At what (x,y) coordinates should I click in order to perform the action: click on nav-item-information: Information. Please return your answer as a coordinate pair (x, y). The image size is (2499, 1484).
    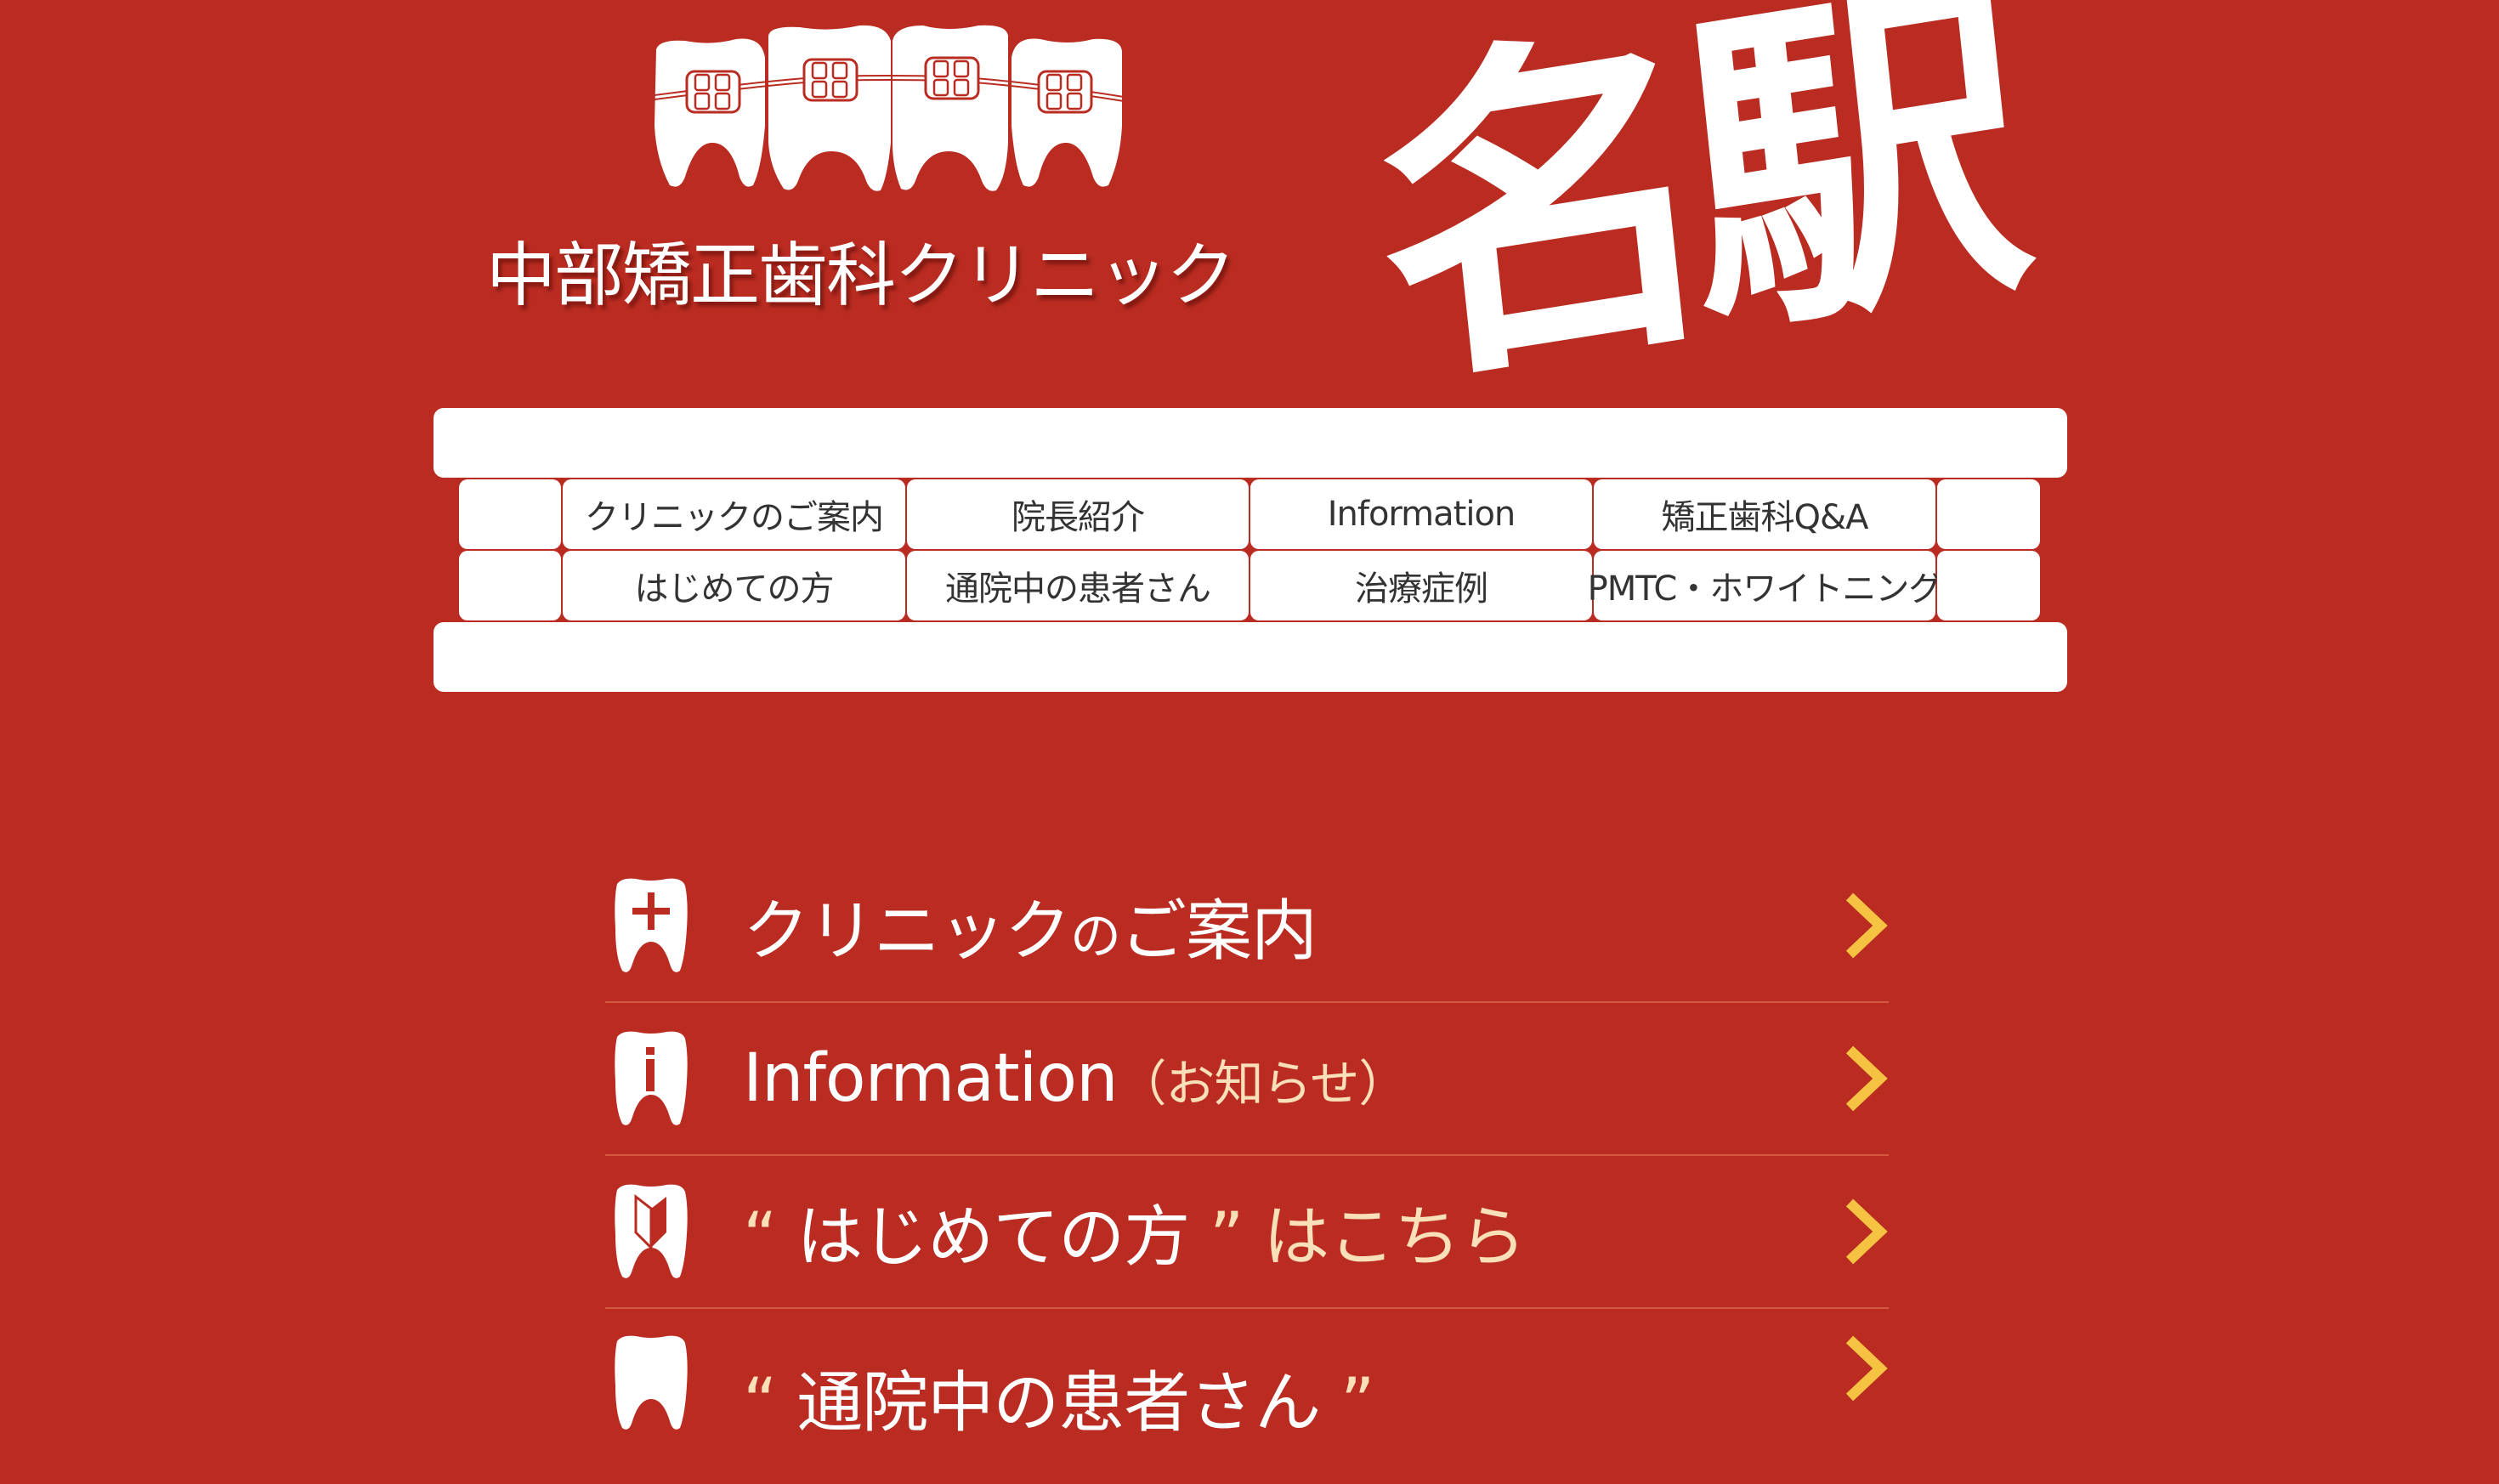
    Looking at the image, I should click on (1421, 514).